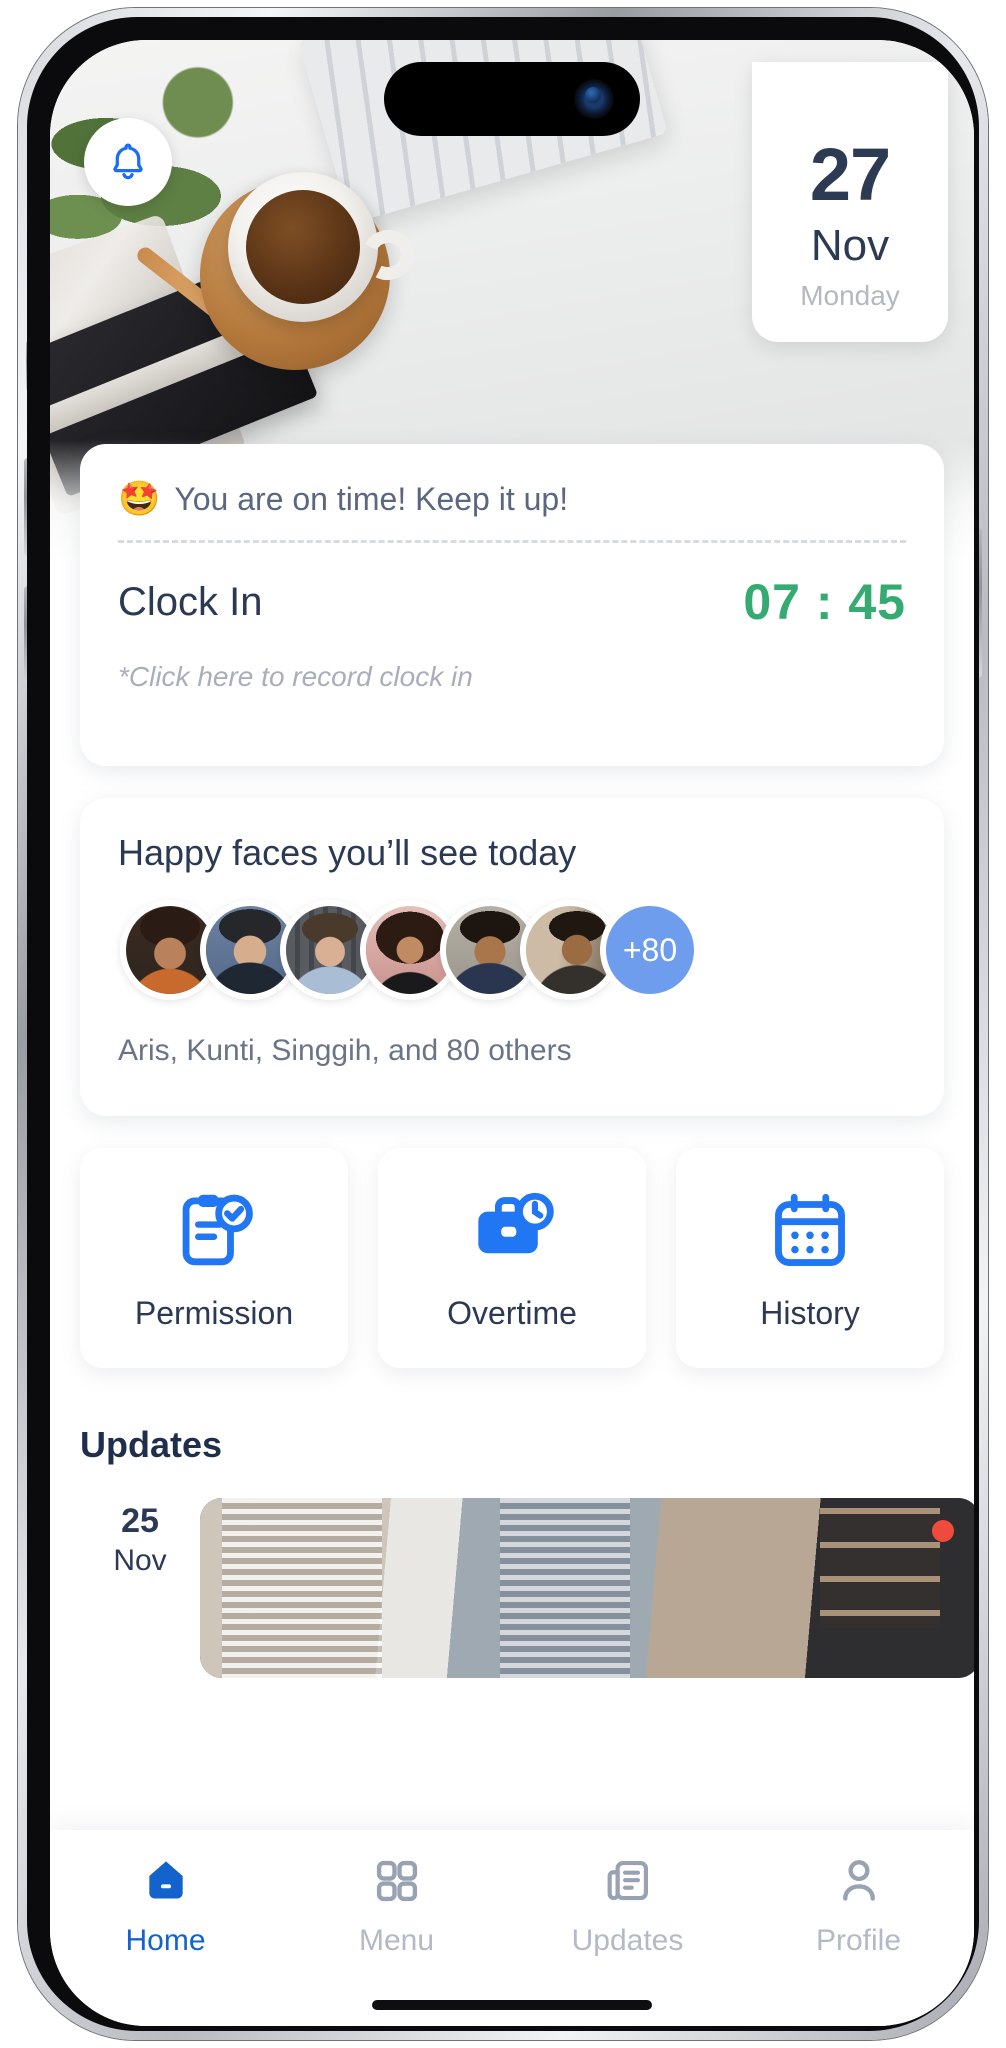  I want to click on tab-label: Home, so click(165, 1940).